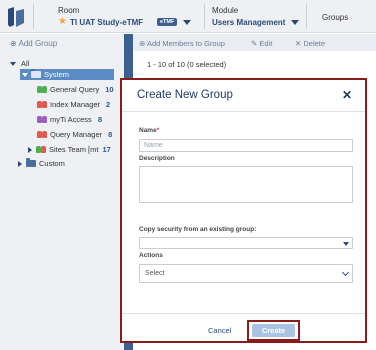  I want to click on tree-item-custom: Custom, so click(41, 163).